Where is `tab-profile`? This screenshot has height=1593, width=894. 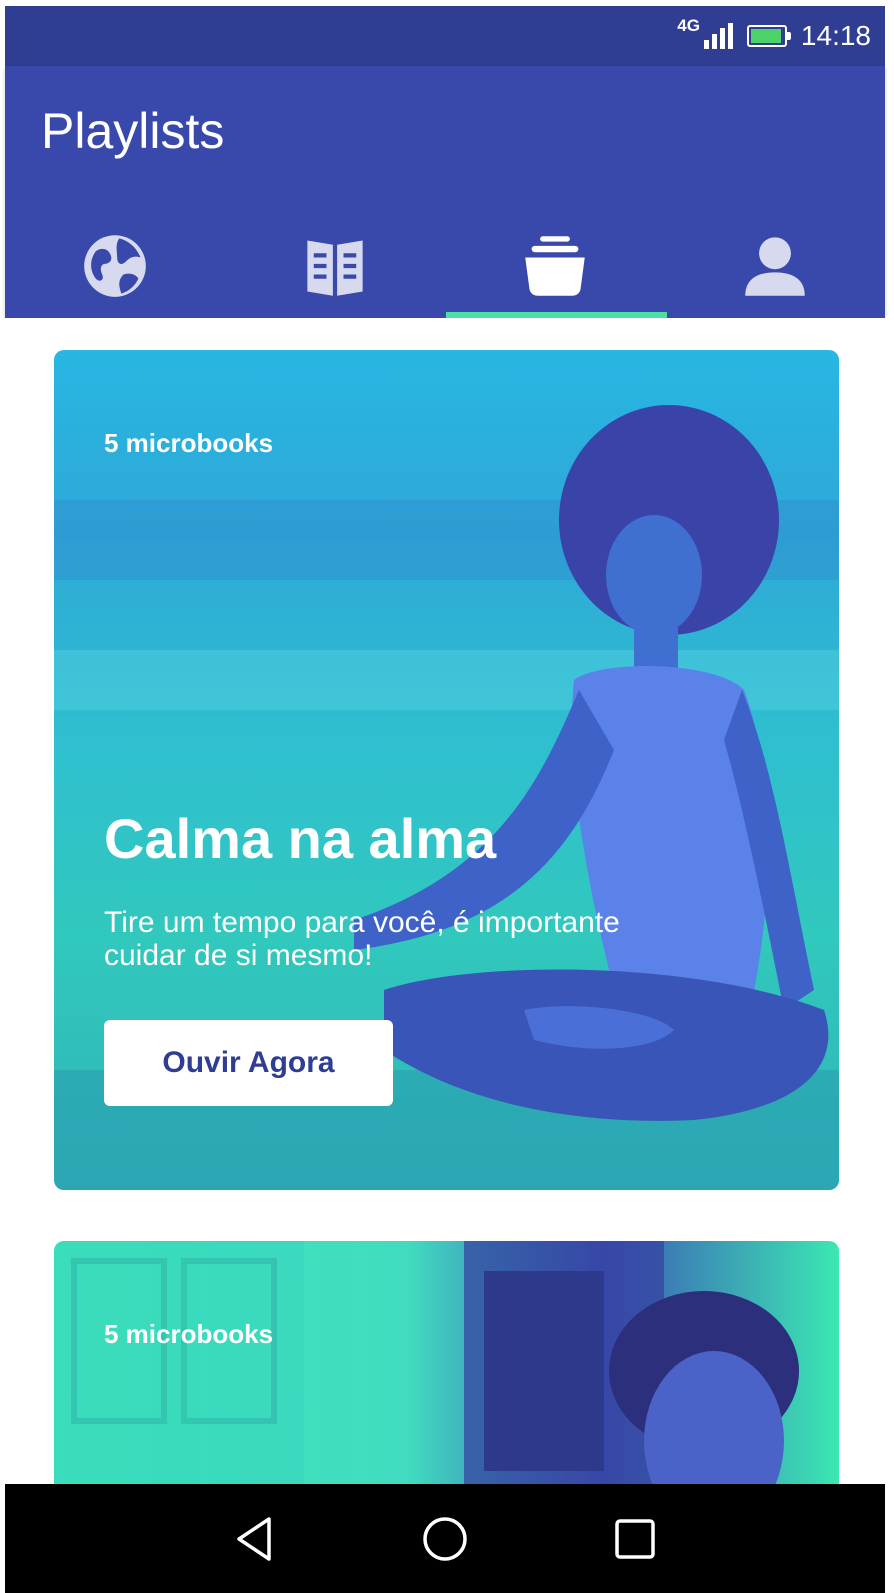 tab-profile is located at coordinates (775, 266).